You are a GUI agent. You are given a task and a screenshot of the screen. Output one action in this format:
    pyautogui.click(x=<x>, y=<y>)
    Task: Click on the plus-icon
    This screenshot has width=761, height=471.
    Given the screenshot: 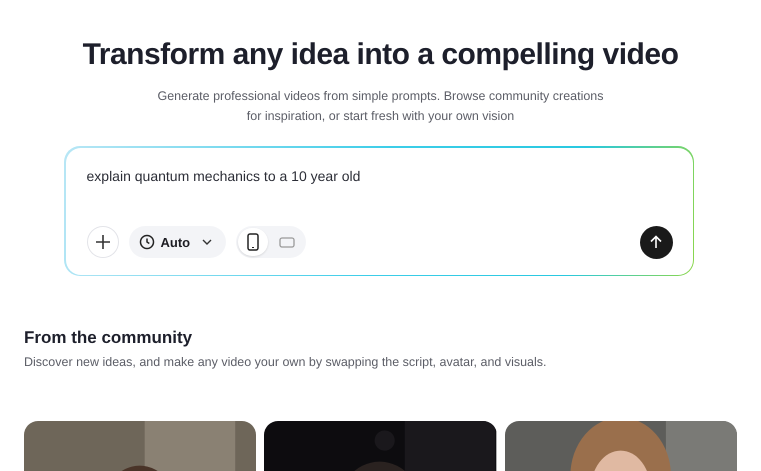 What is the action you would take?
    pyautogui.click(x=102, y=242)
    